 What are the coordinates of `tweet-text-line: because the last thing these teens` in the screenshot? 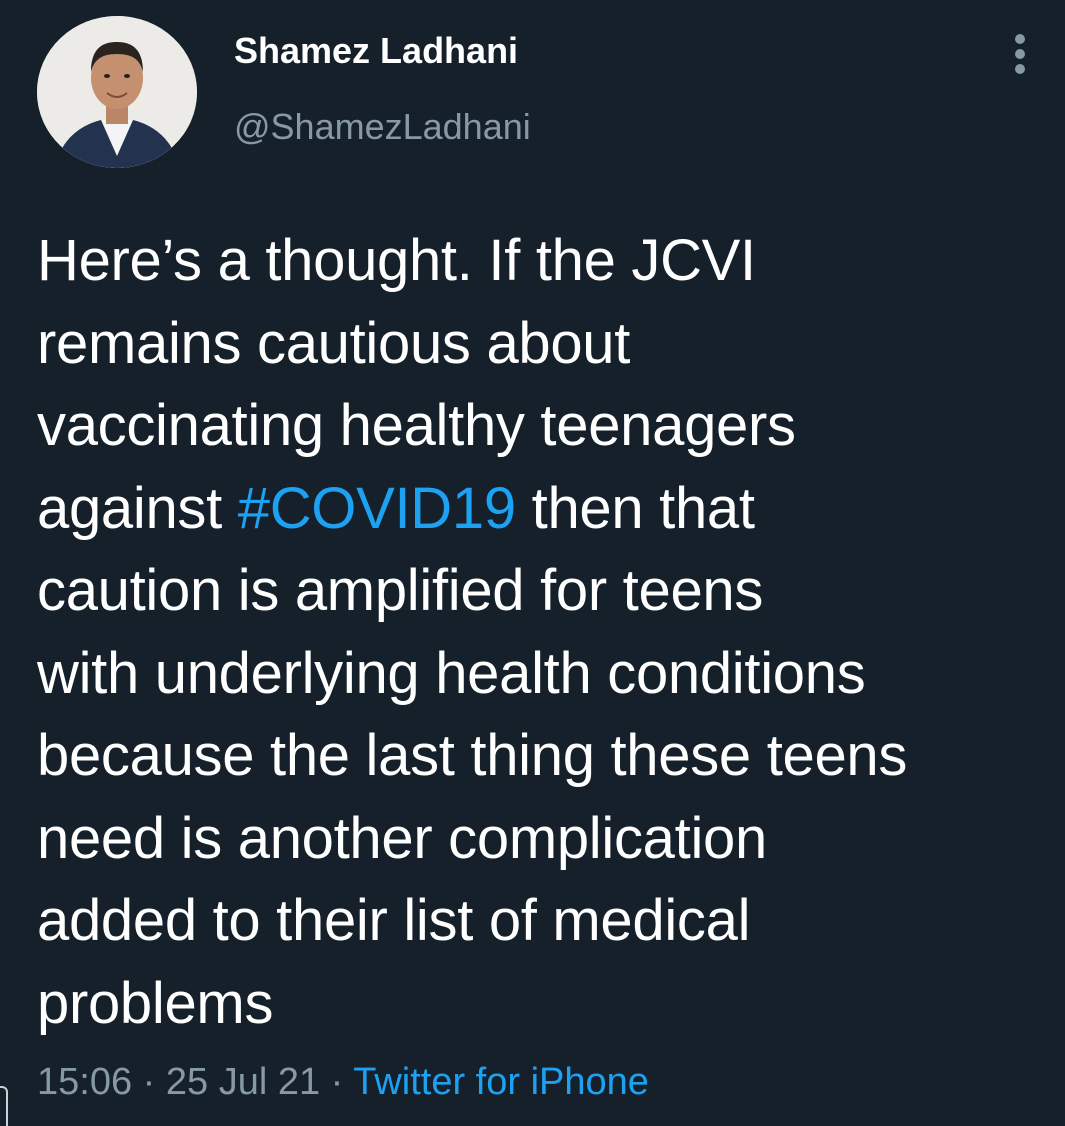 It's located at (542, 756).